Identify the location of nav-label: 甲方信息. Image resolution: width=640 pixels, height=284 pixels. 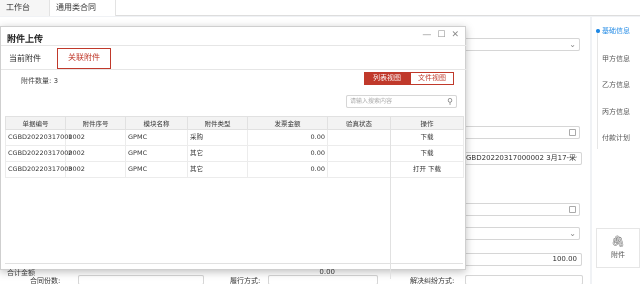
(616, 59).